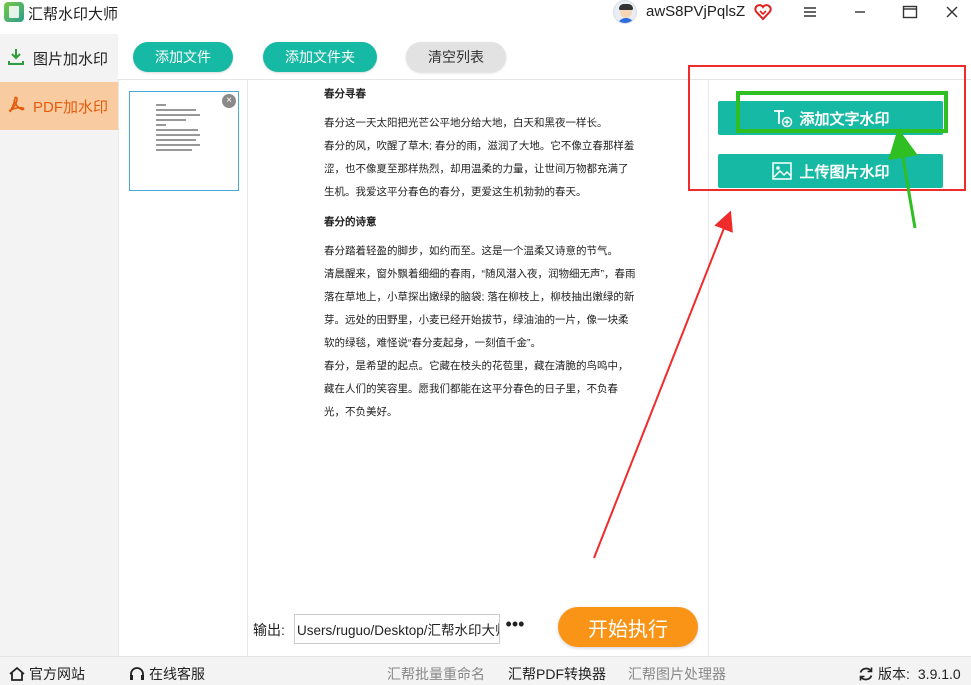  Describe the element at coordinates (485, 12) in the screenshot. I see `title-bar: 汇帮水印大师 awS8PVjPqlsZ` at that location.